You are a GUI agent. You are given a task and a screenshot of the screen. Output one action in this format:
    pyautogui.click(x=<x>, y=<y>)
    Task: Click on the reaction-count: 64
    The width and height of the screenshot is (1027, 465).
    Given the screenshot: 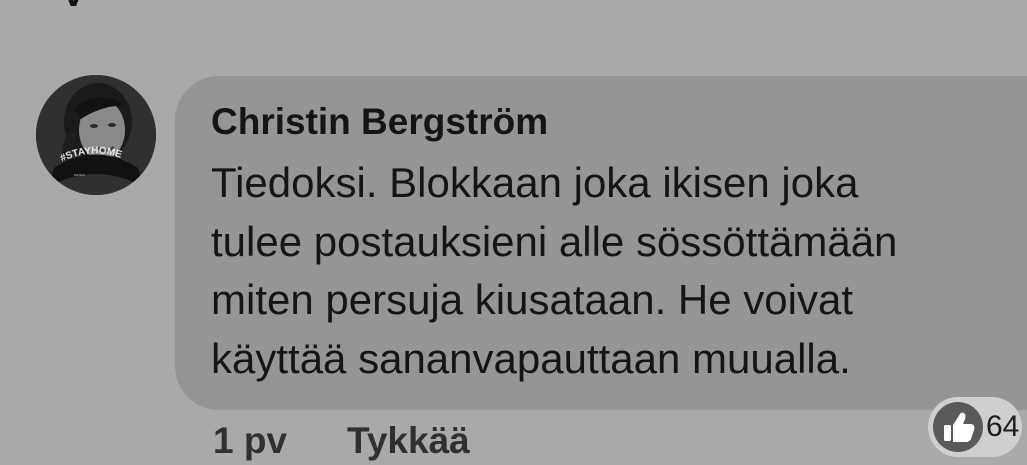 What is the action you would take?
    pyautogui.click(x=1003, y=426)
    